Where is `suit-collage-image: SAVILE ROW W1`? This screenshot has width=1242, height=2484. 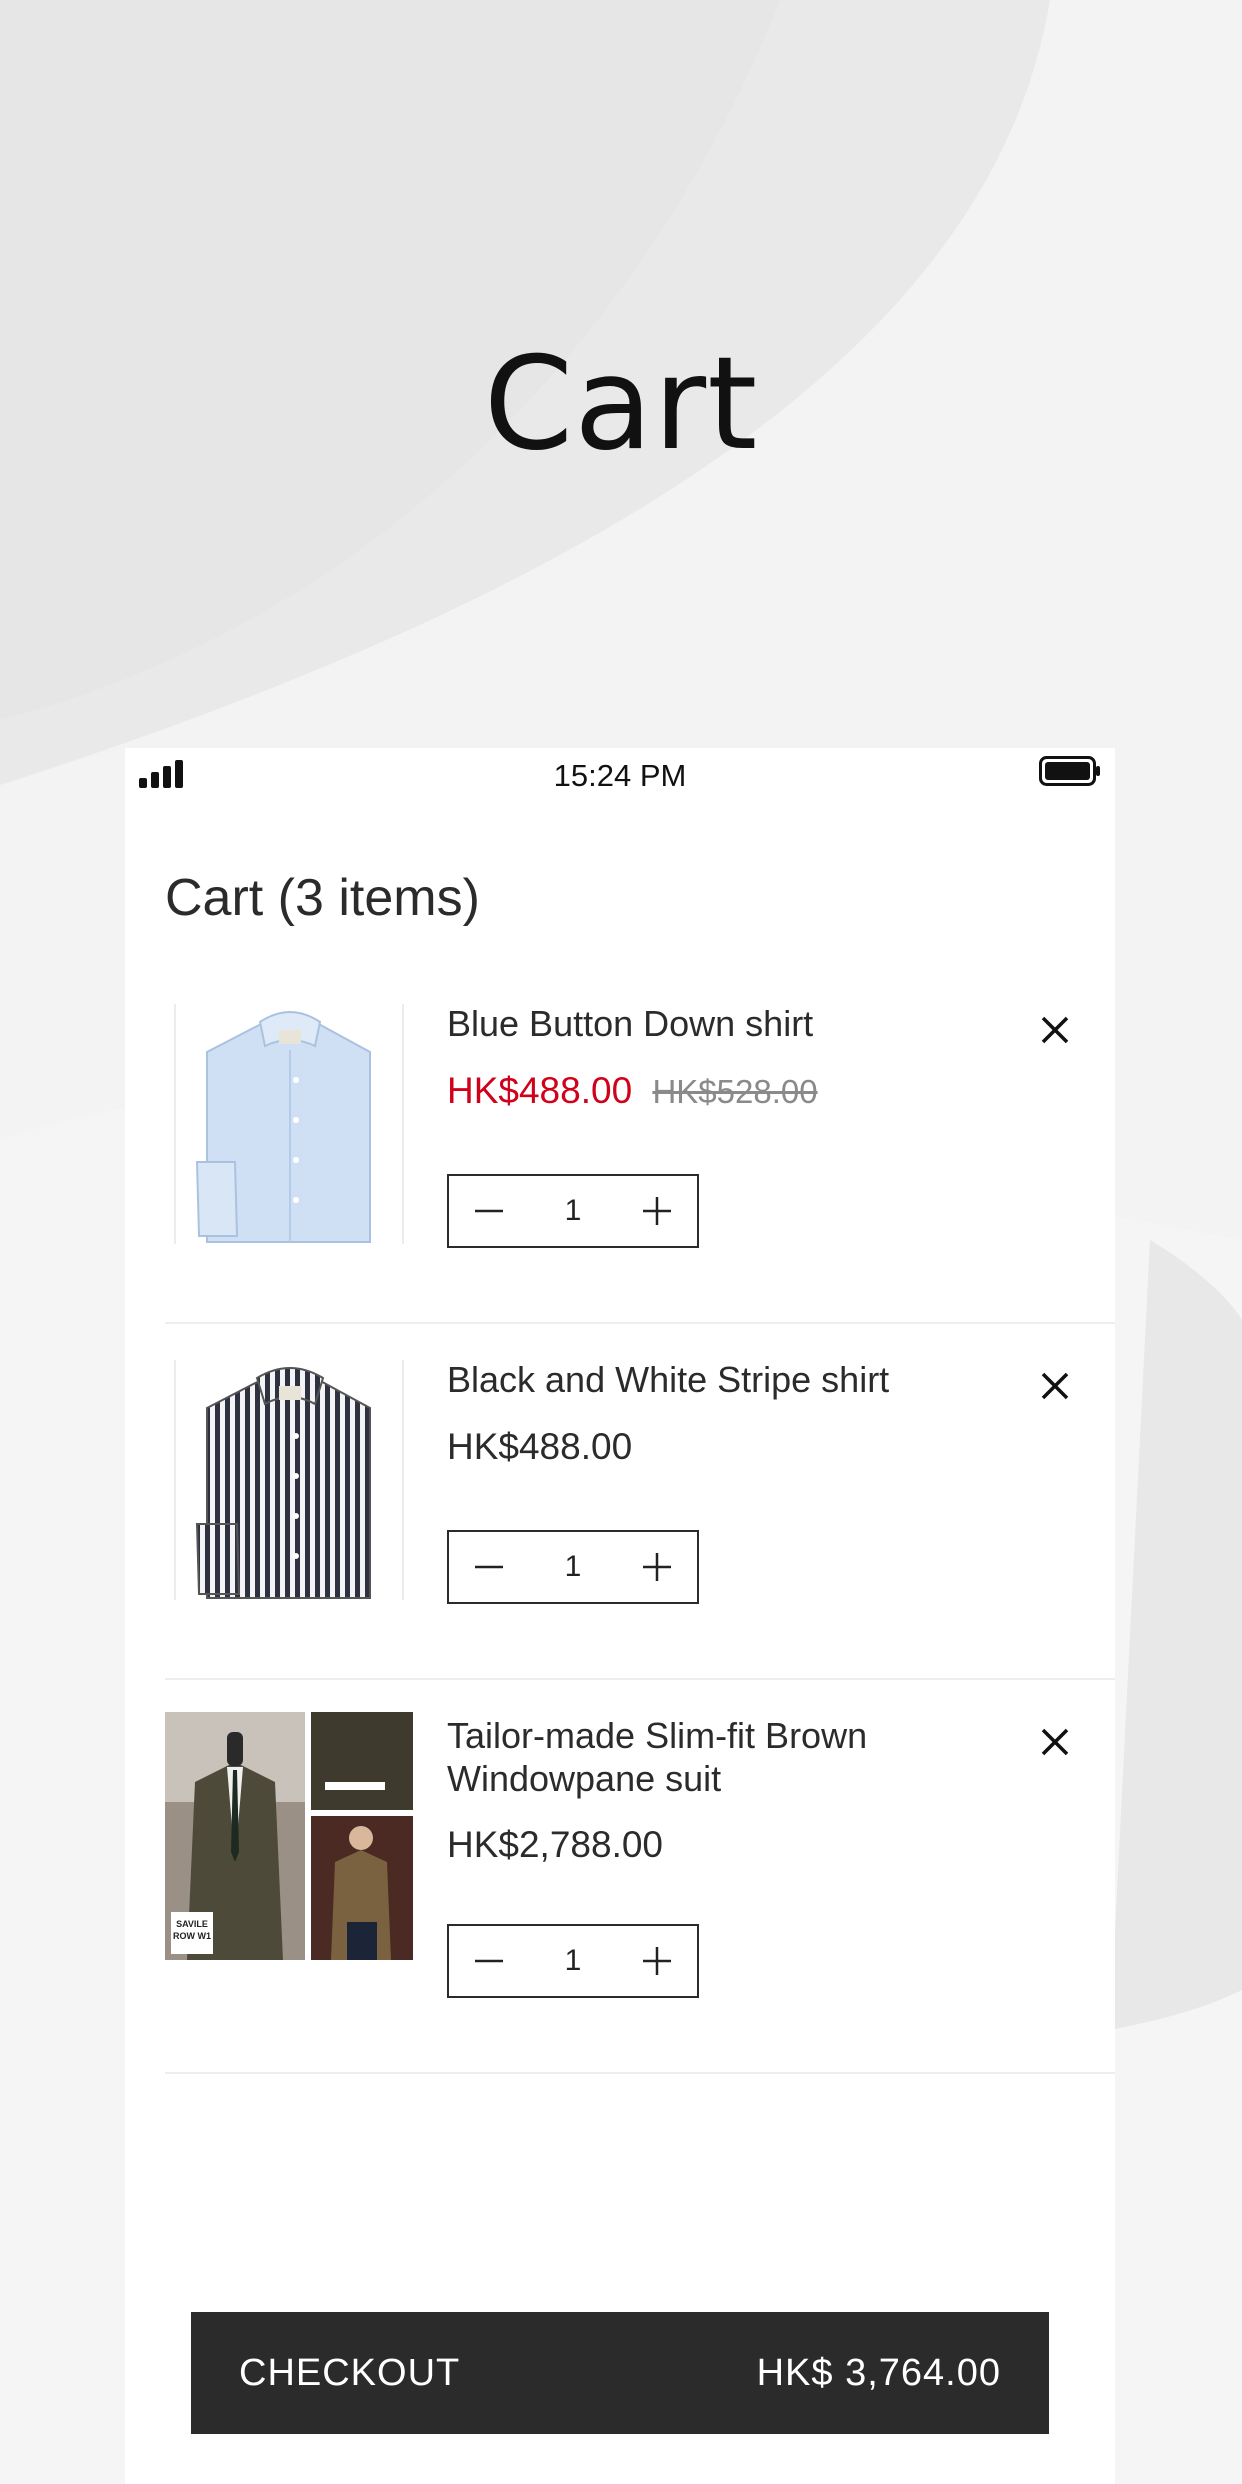
suit-collage-image: SAVILE ROW W1 is located at coordinates (289, 1836).